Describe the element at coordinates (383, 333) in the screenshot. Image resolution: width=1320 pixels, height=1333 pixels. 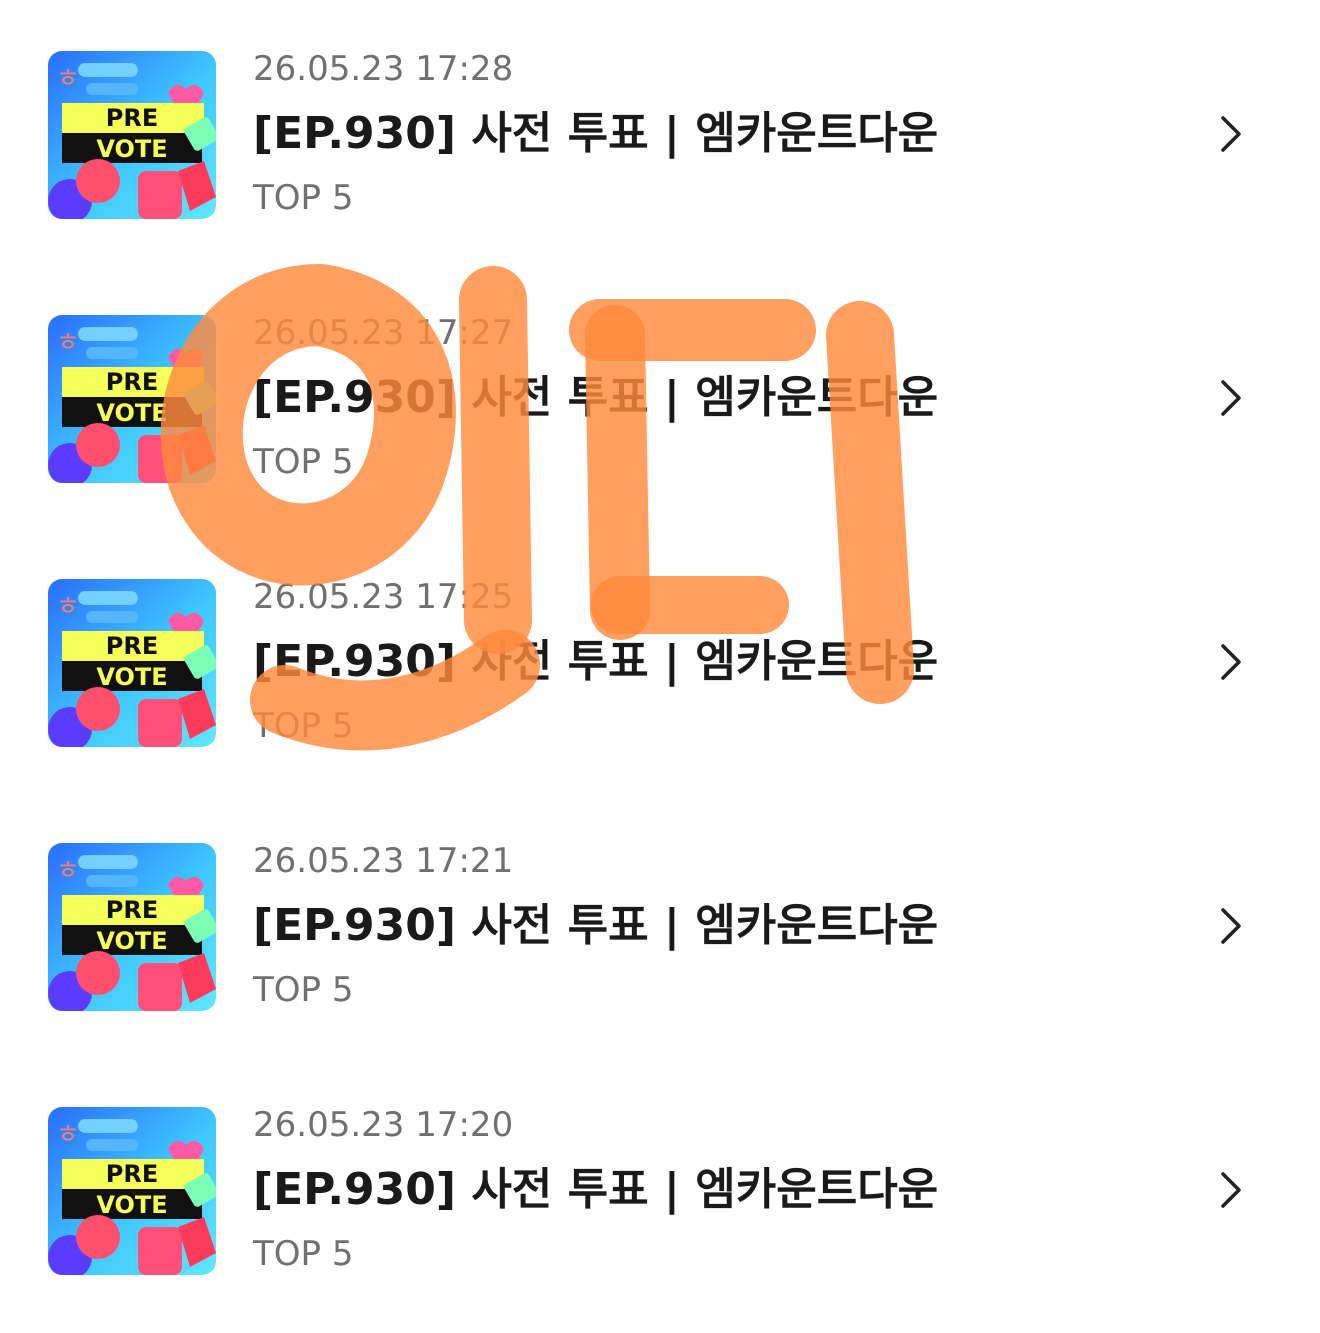
I see `vote-timestamp: 26.05.23 17:27` at that location.